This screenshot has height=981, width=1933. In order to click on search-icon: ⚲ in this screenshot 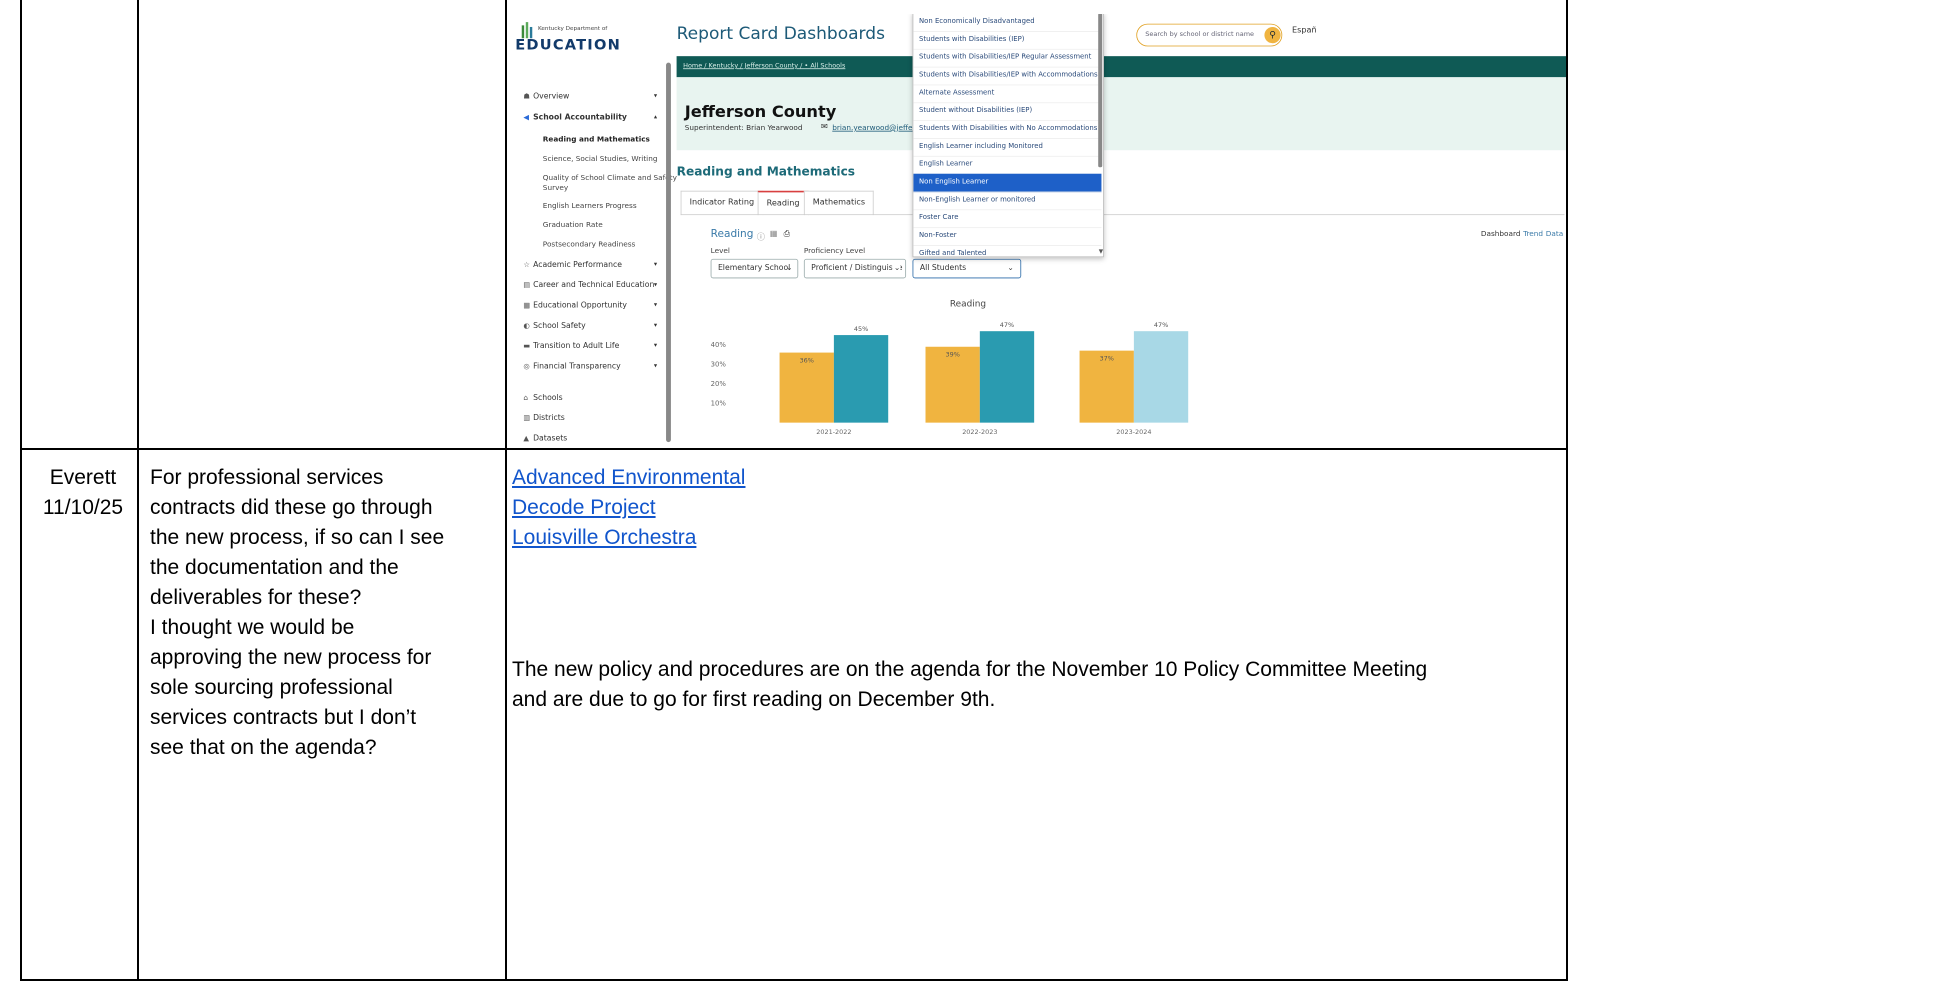, I will do `click(1272, 35)`.